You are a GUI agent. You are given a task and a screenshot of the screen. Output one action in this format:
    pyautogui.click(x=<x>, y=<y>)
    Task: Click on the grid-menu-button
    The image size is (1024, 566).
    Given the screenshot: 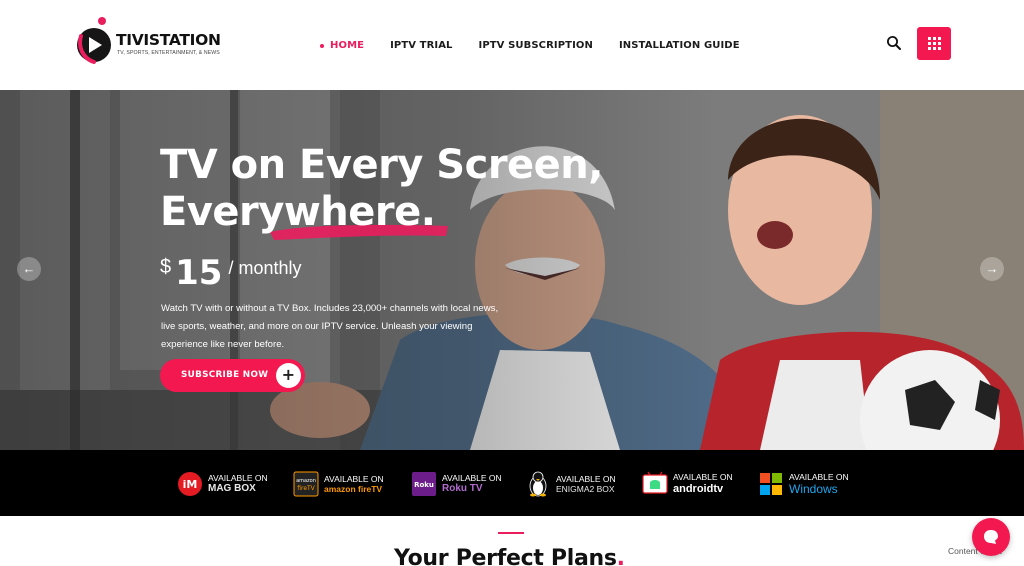 What is the action you would take?
    pyautogui.click(x=934, y=43)
    